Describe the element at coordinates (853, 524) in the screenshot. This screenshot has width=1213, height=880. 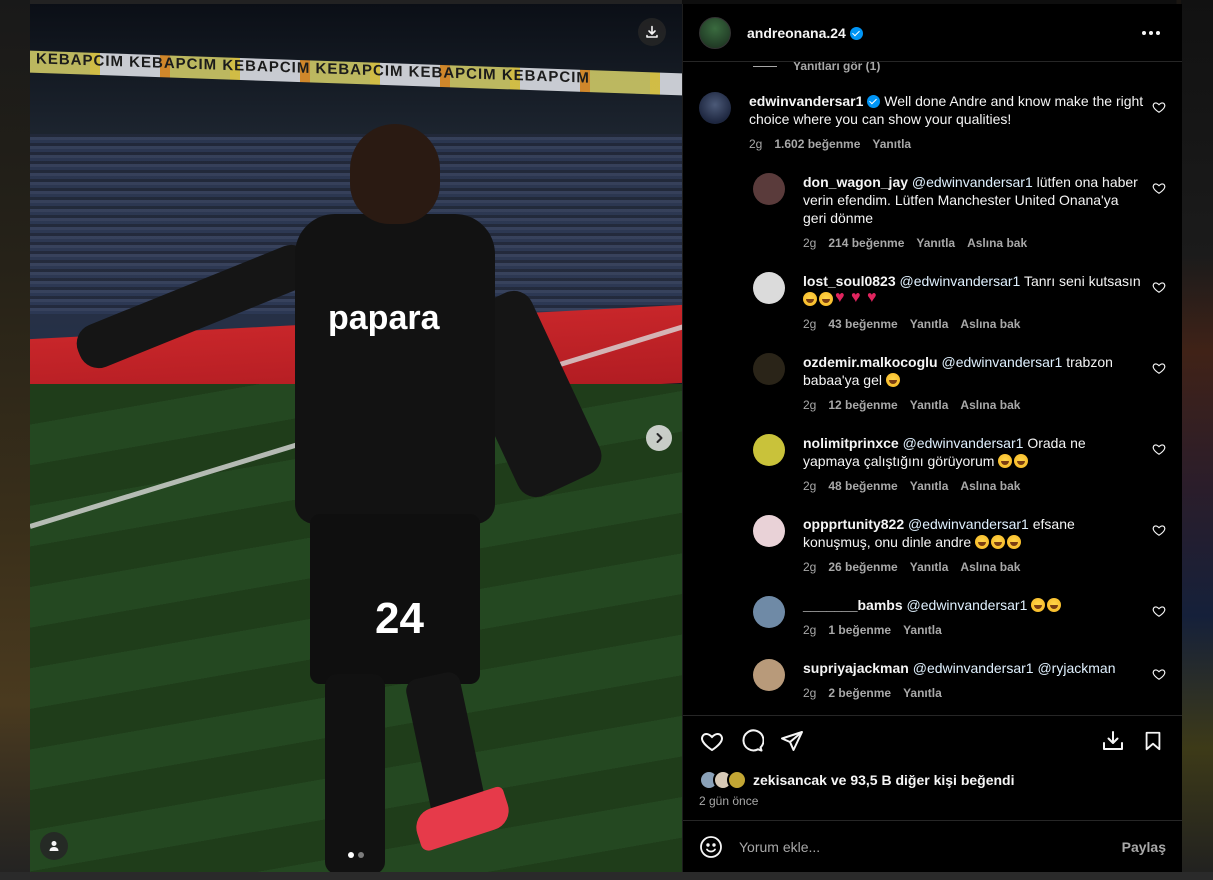
I see `comment-username: oppprtunity822` at that location.